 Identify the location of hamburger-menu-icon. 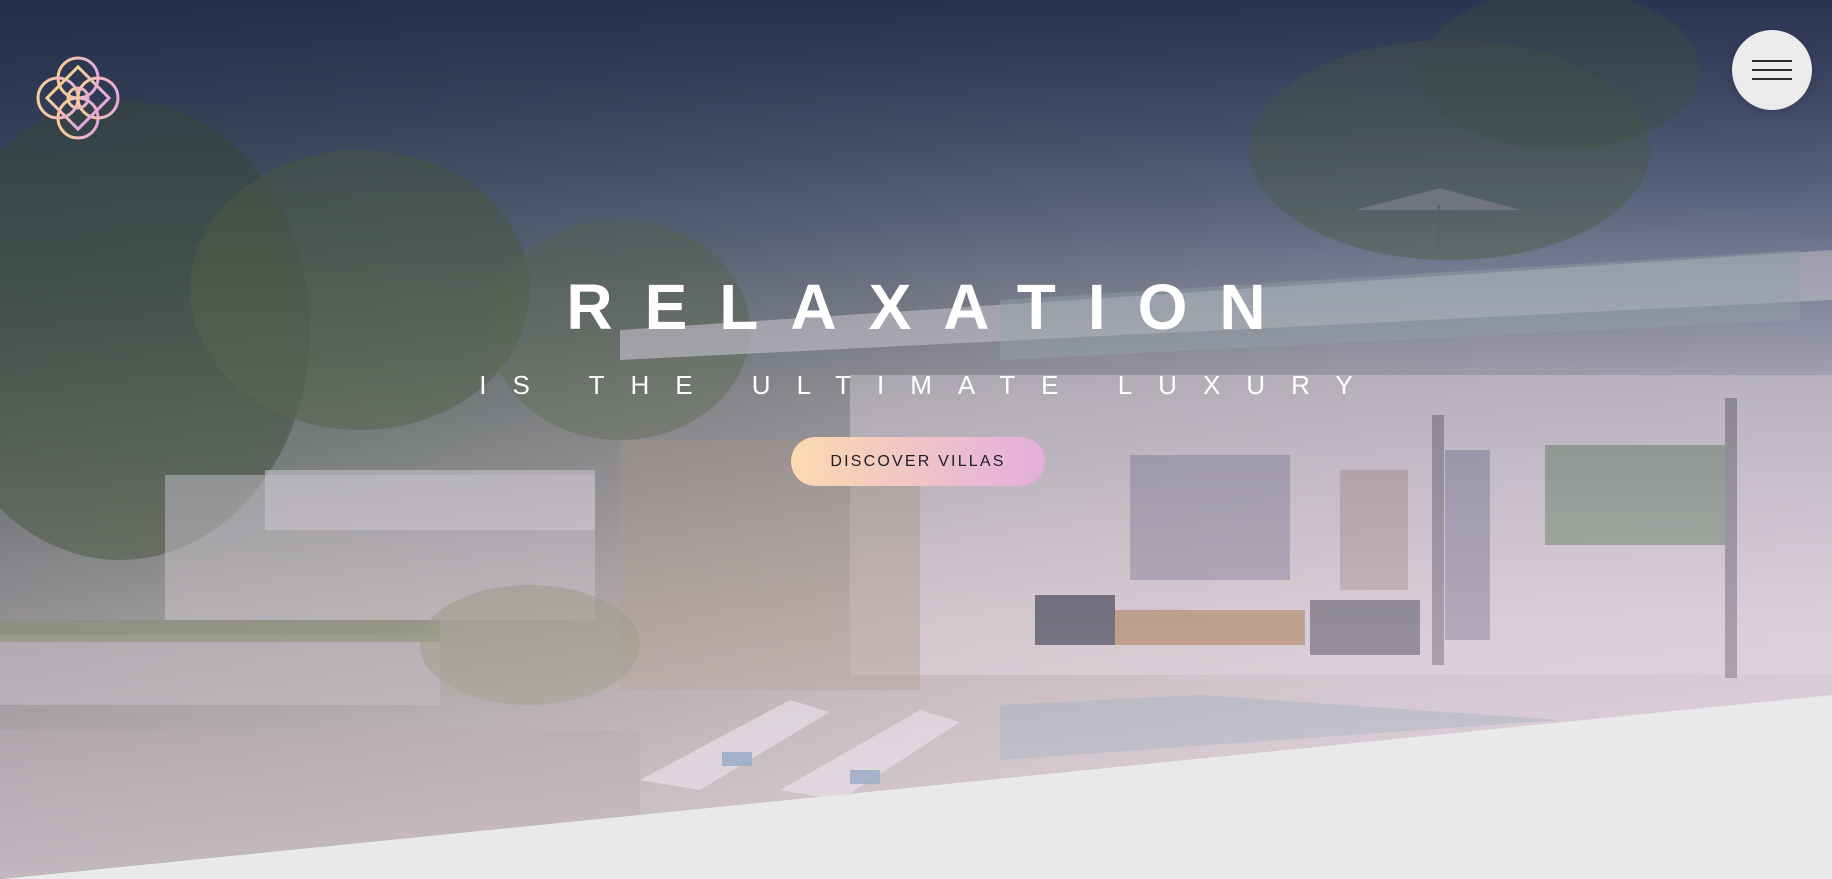
(1772, 61).